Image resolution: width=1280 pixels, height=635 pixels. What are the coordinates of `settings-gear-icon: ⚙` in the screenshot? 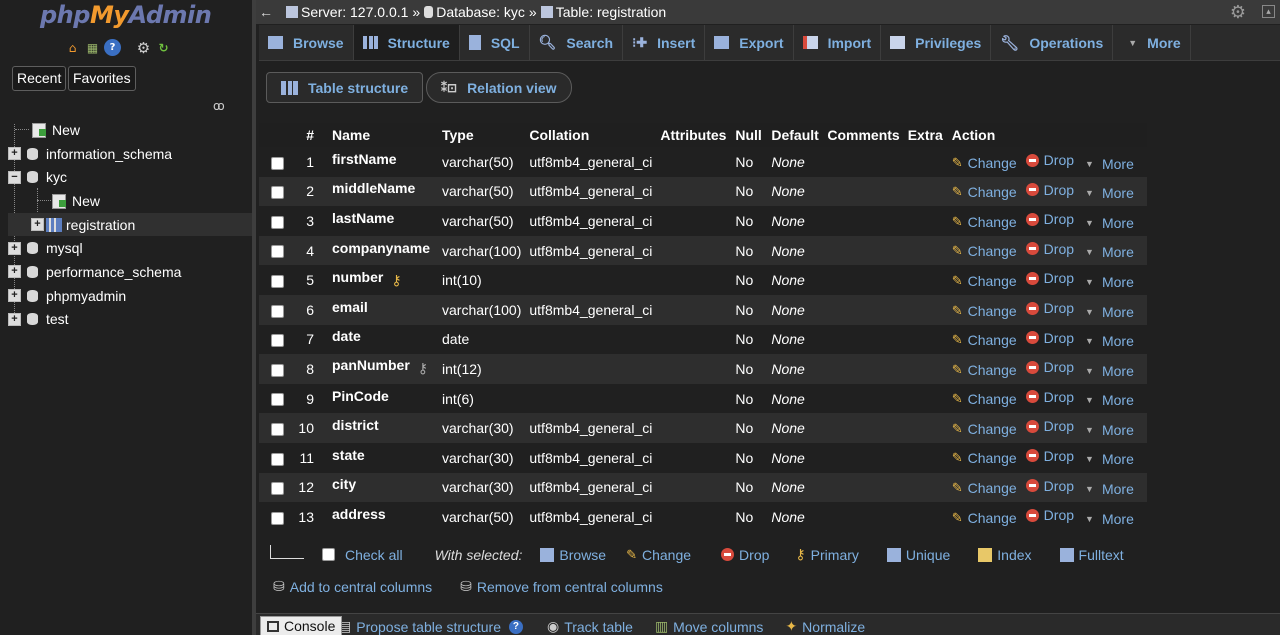 It's located at (1238, 12).